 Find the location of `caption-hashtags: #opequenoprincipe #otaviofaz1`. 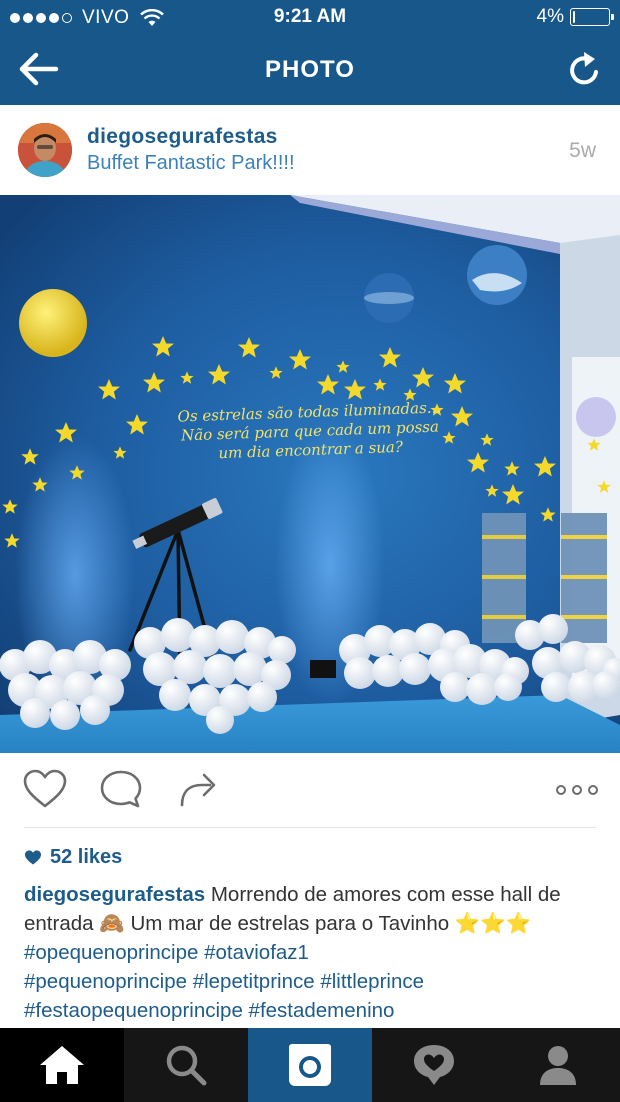

caption-hashtags: #opequenoprincipe #otaviofaz1 is located at coordinates (166, 952).